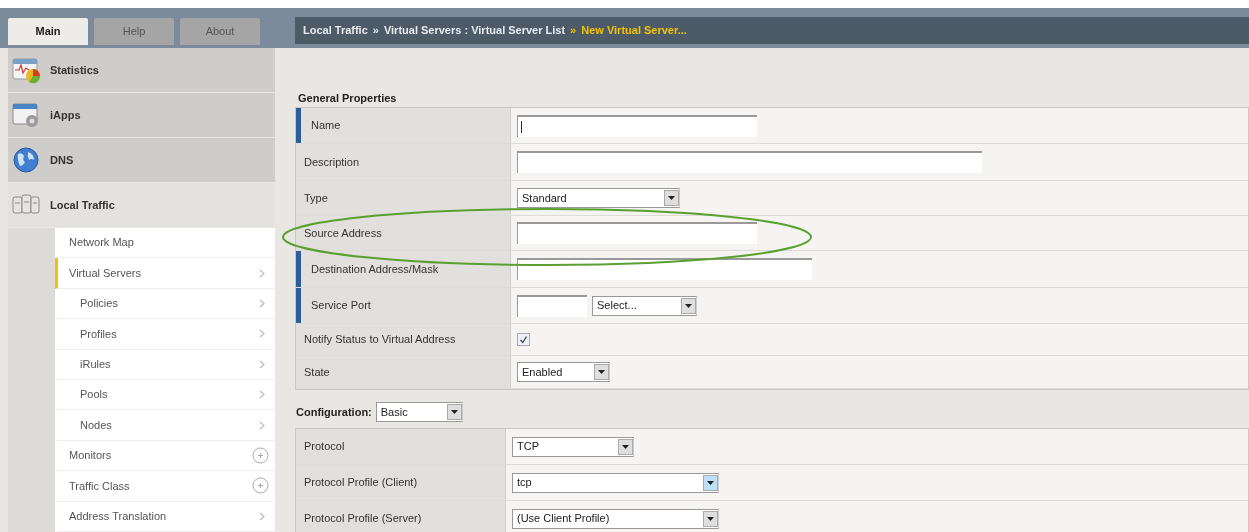 Image resolution: width=1249 pixels, height=532 pixels. Describe the element at coordinates (165, 304) in the screenshot. I see `sidebar-menu-item: Policies` at that location.